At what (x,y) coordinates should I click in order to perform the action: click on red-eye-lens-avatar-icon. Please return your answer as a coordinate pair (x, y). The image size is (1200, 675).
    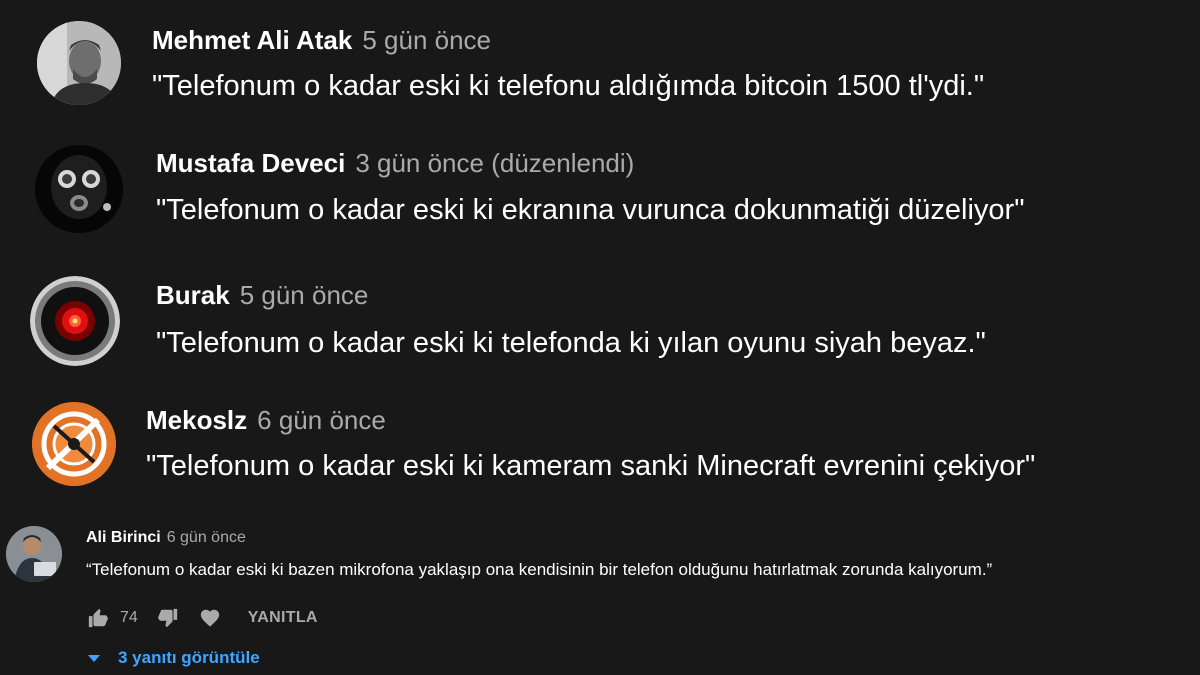
    Looking at the image, I should click on (75, 321).